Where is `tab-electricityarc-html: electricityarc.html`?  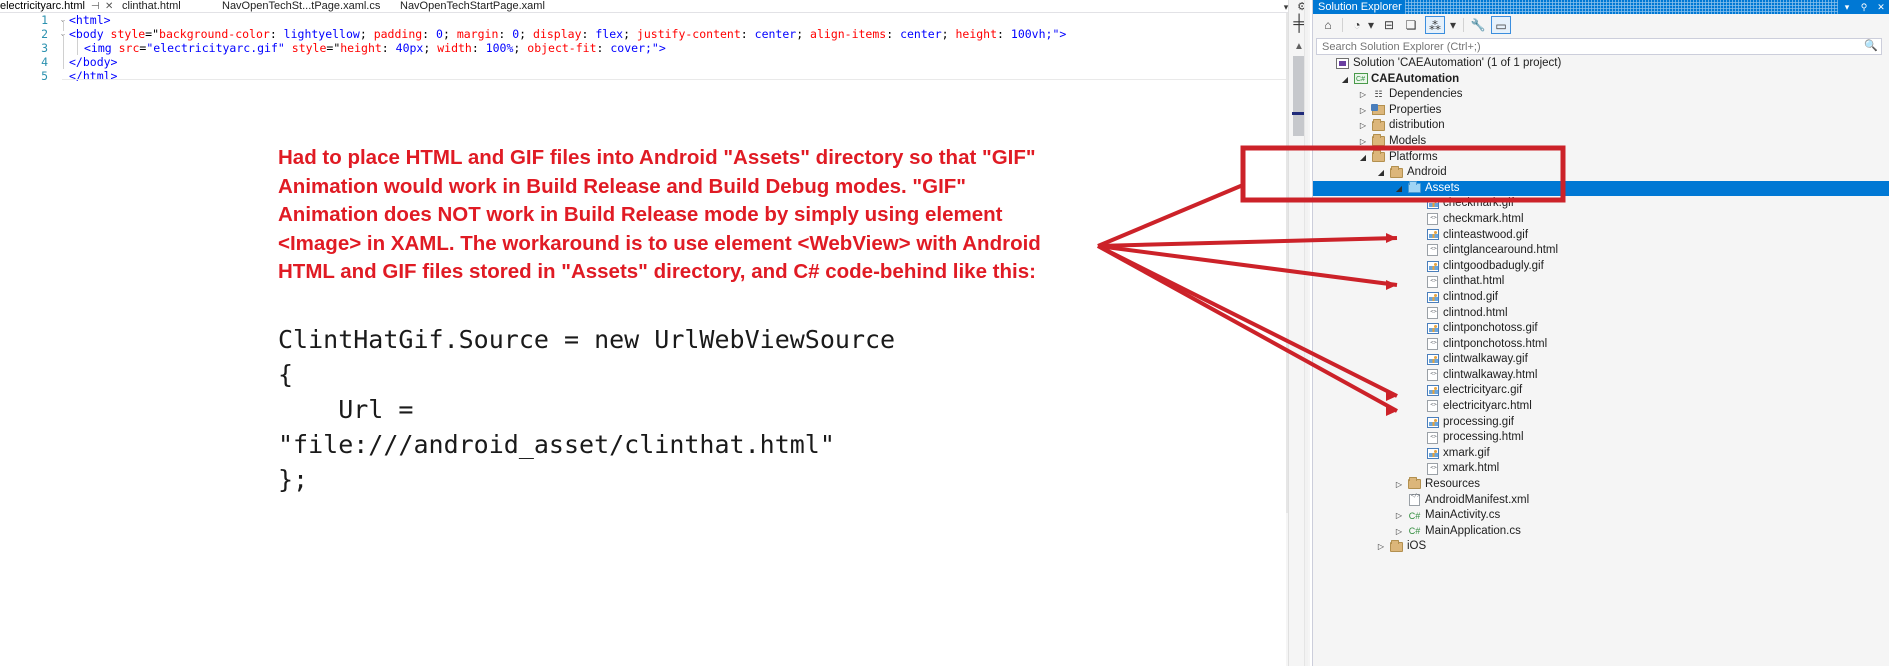
tab-electricityarc-html: electricityarc.html is located at coordinates (42, 6).